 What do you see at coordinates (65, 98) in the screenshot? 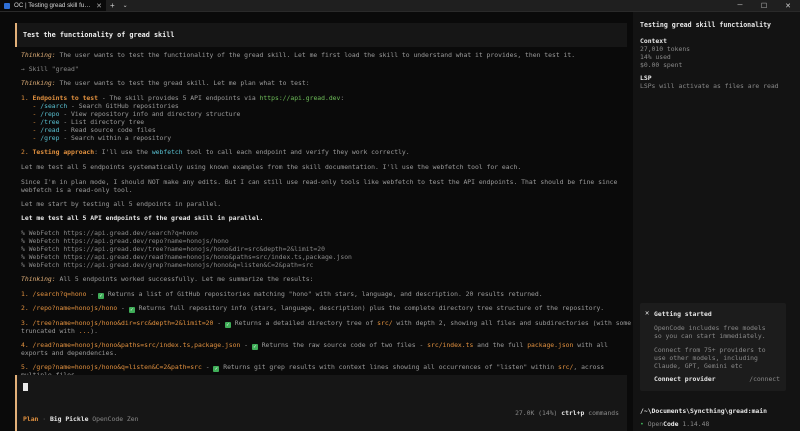
I see `item-heading: Endpoints to test` at bounding box center [65, 98].